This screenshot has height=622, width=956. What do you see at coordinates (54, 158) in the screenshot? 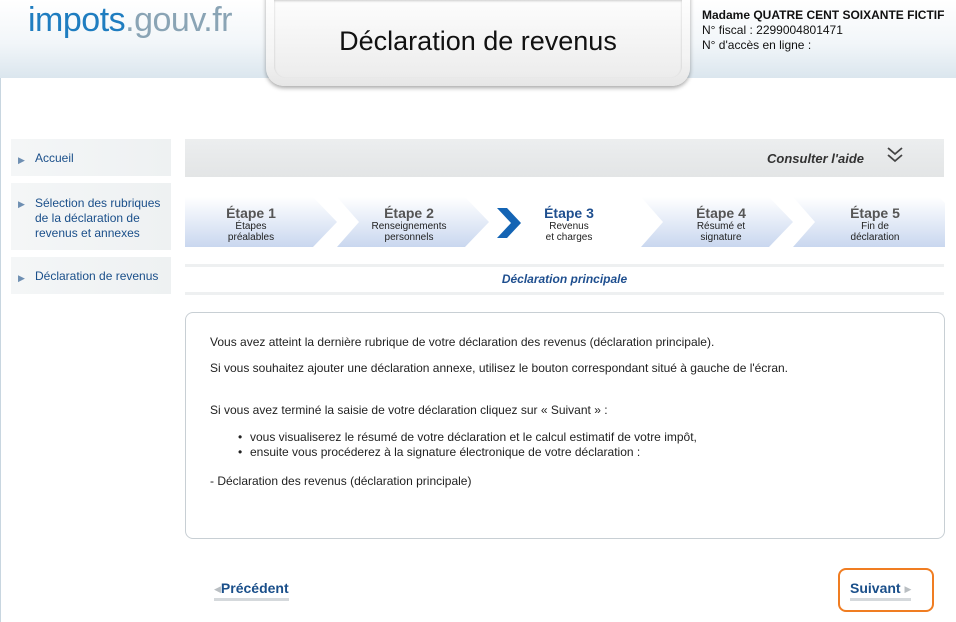
I see `sidebar-item-label: Accueil` at bounding box center [54, 158].